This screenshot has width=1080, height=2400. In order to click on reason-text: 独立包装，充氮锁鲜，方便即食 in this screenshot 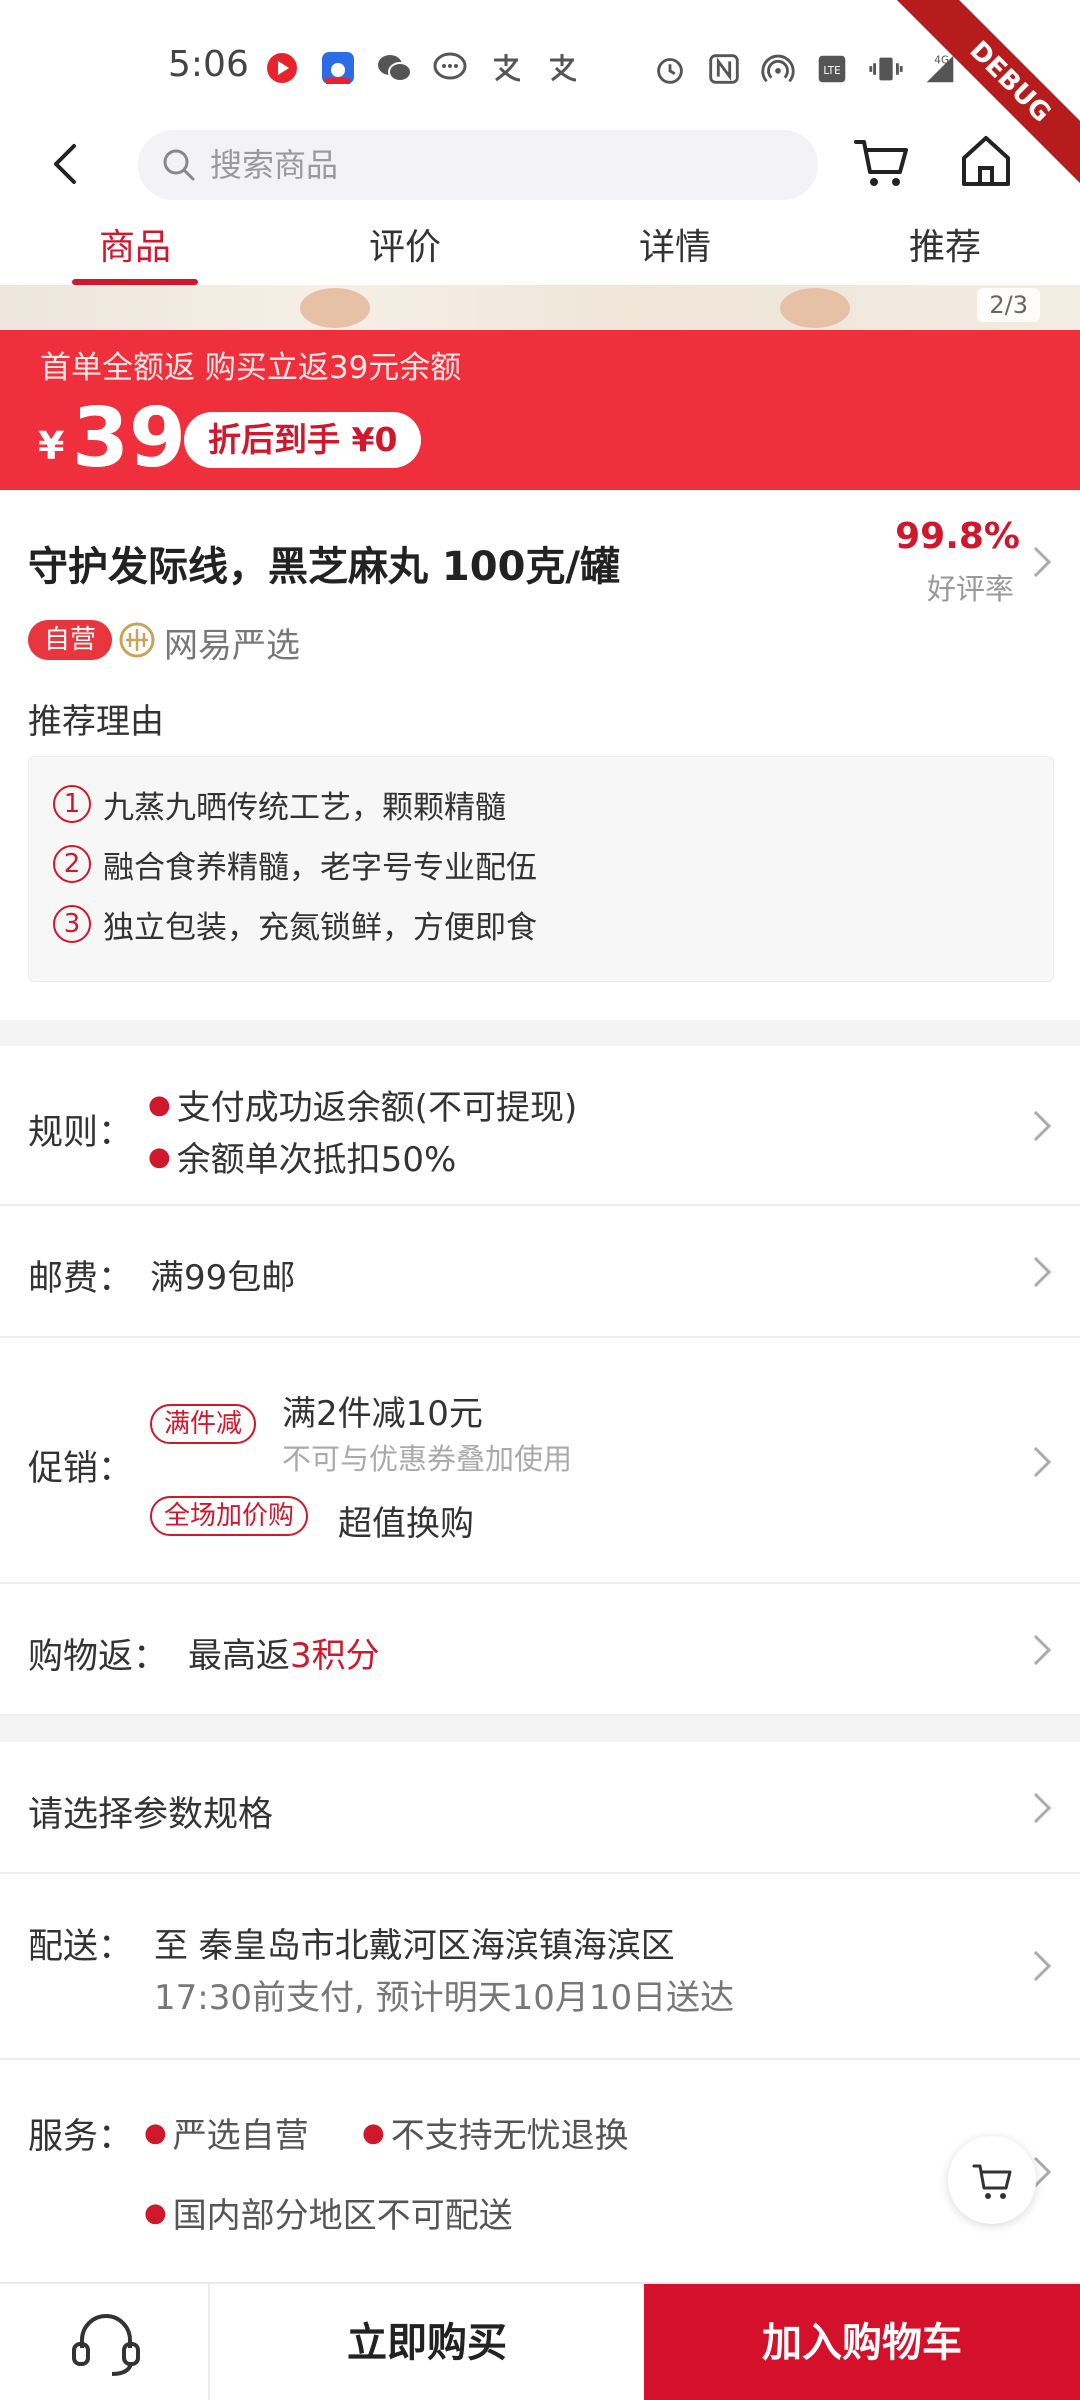, I will do `click(320, 927)`.